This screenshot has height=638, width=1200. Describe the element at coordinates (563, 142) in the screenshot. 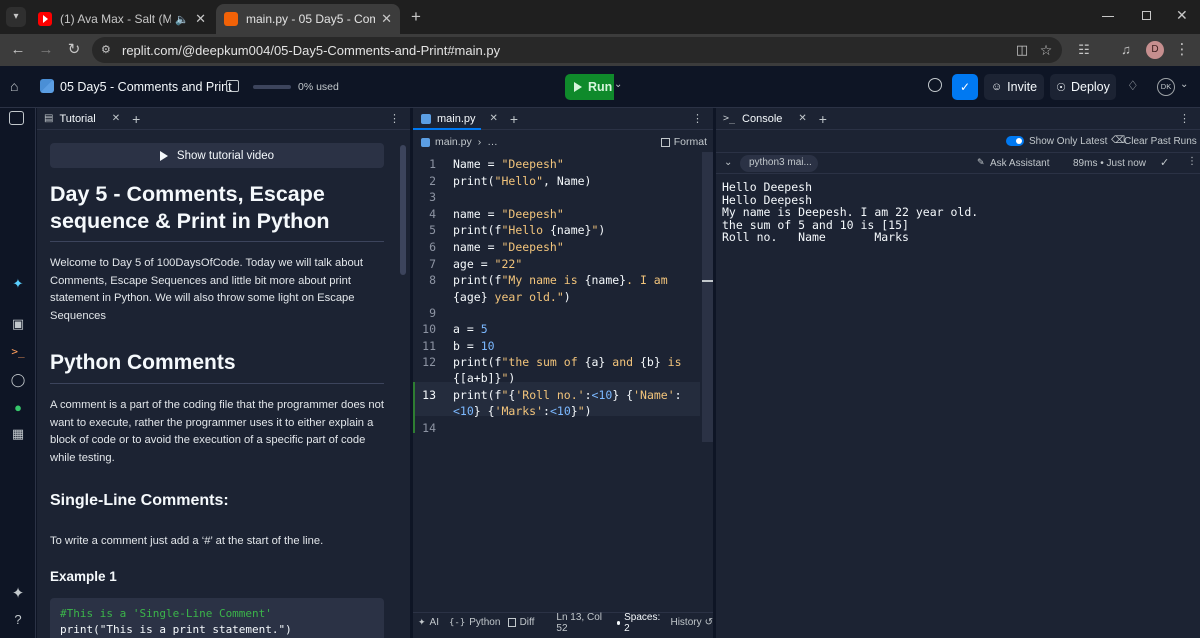

I see `editor-breadcrumb: main.py › … Format` at that location.